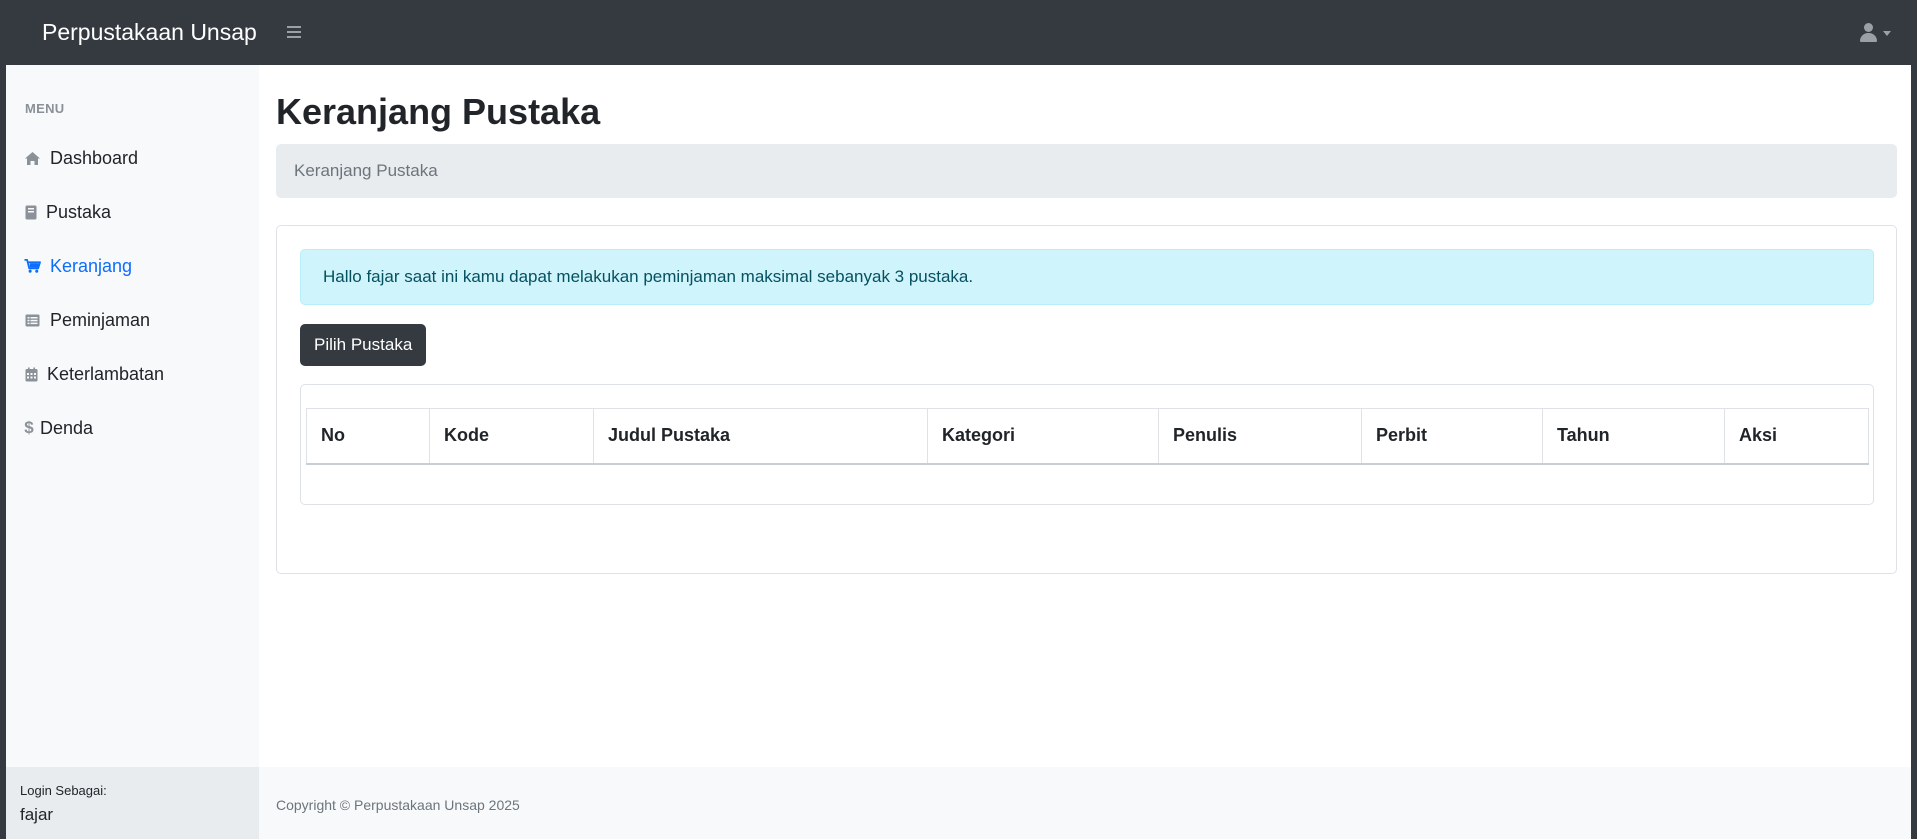 The width and height of the screenshot is (1917, 839). I want to click on sidebar-item-keterlambatan: Keterlambatan, so click(94, 374).